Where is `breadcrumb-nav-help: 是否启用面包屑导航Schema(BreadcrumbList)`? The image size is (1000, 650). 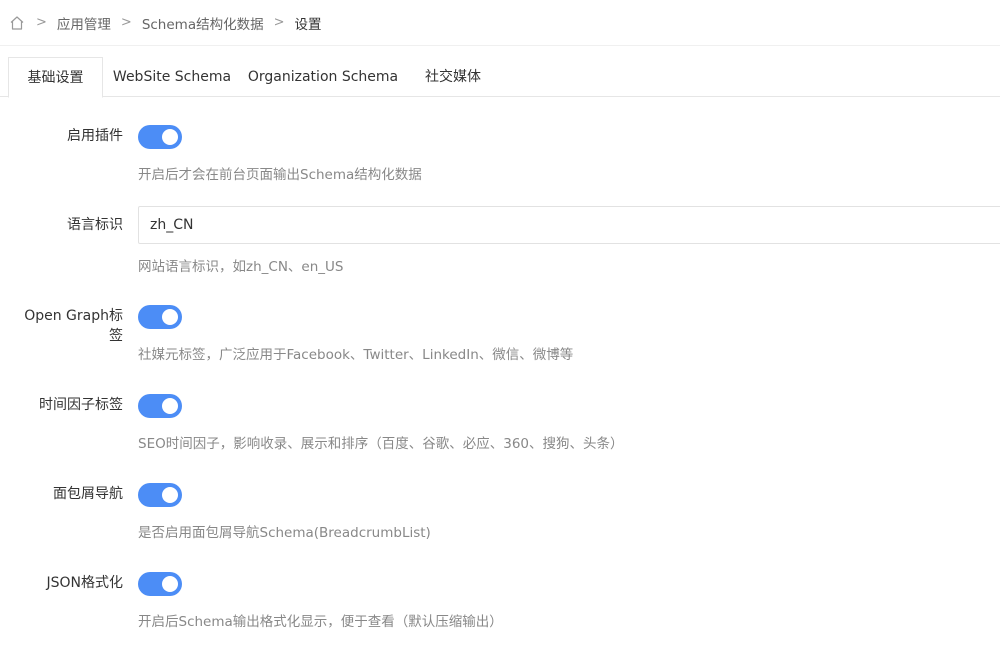 breadcrumb-nav-help: 是否启用面包屑导航Schema(BreadcrumbList) is located at coordinates (284, 533).